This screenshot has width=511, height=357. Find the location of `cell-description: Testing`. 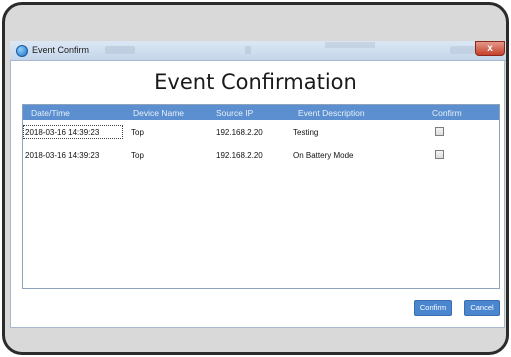

cell-description: Testing is located at coordinates (306, 132).